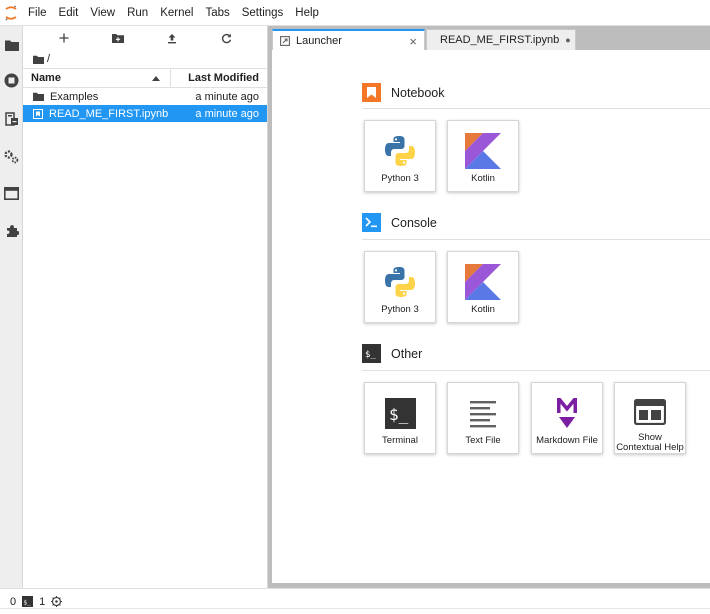 This screenshot has width=710, height=614. What do you see at coordinates (11, 307) in the screenshot?
I see `activity-bar` at bounding box center [11, 307].